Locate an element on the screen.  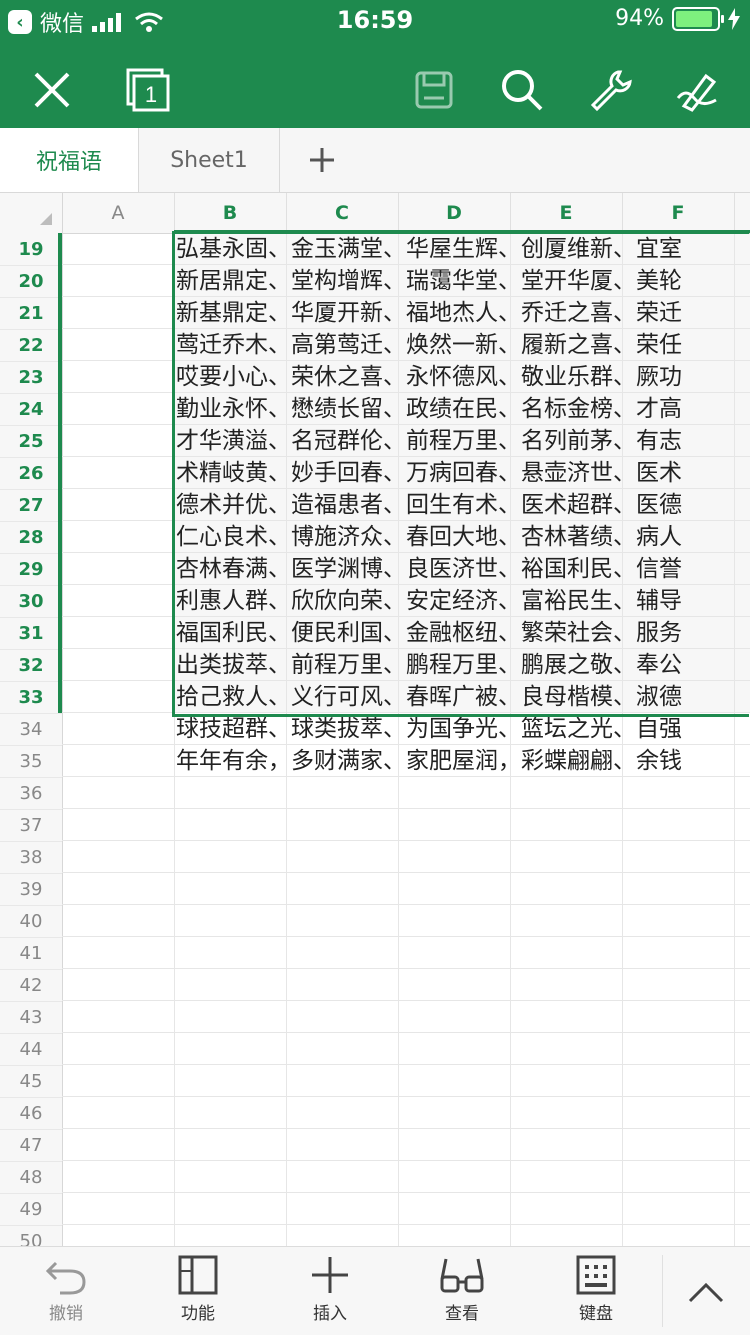
row-number: 20 is located at coordinates (31, 281).